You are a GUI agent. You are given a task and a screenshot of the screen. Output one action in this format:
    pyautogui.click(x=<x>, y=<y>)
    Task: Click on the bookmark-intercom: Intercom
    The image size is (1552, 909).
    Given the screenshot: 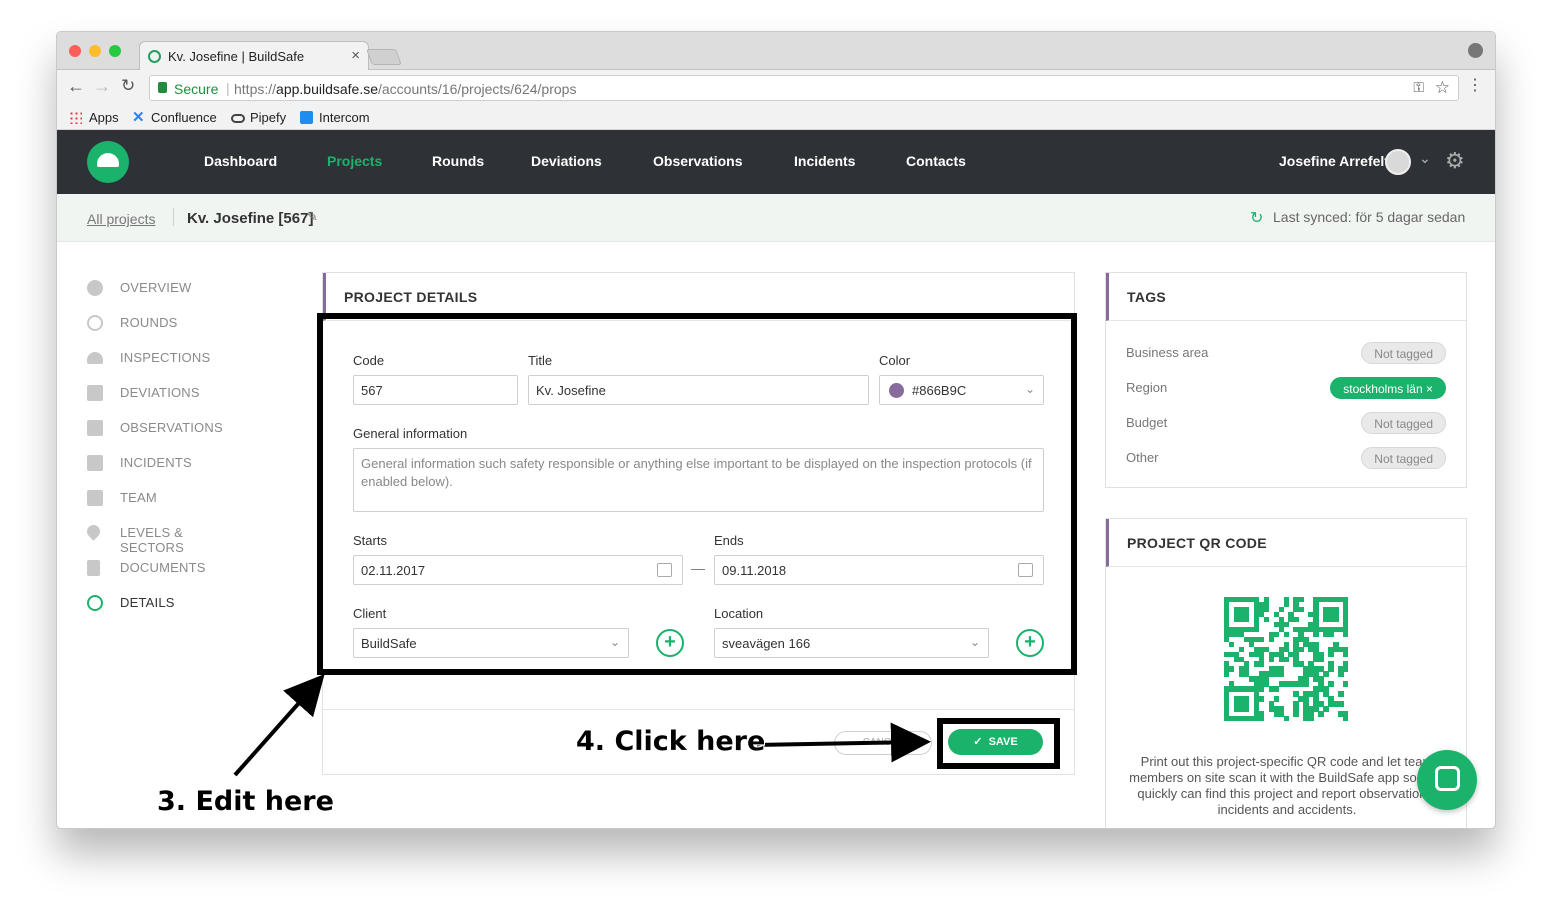 What is the action you would take?
    pyautogui.click(x=344, y=117)
    